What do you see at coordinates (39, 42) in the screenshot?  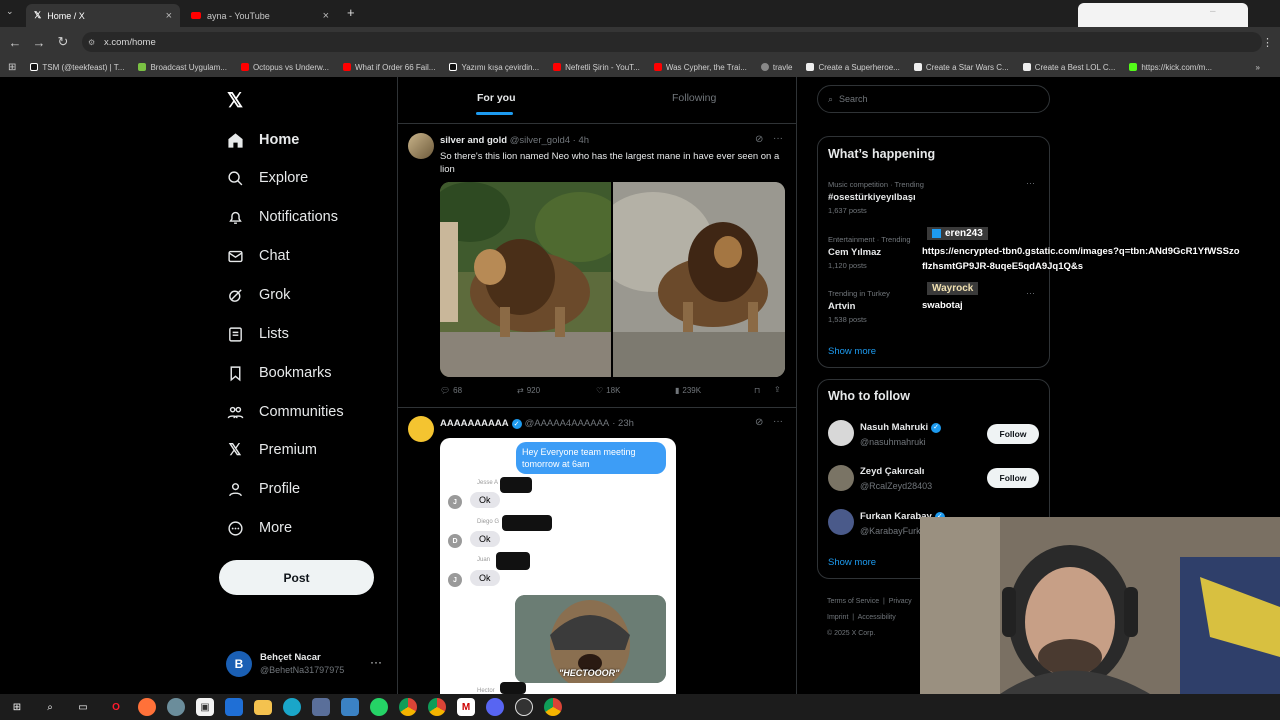 I see `forward-icon: →` at bounding box center [39, 42].